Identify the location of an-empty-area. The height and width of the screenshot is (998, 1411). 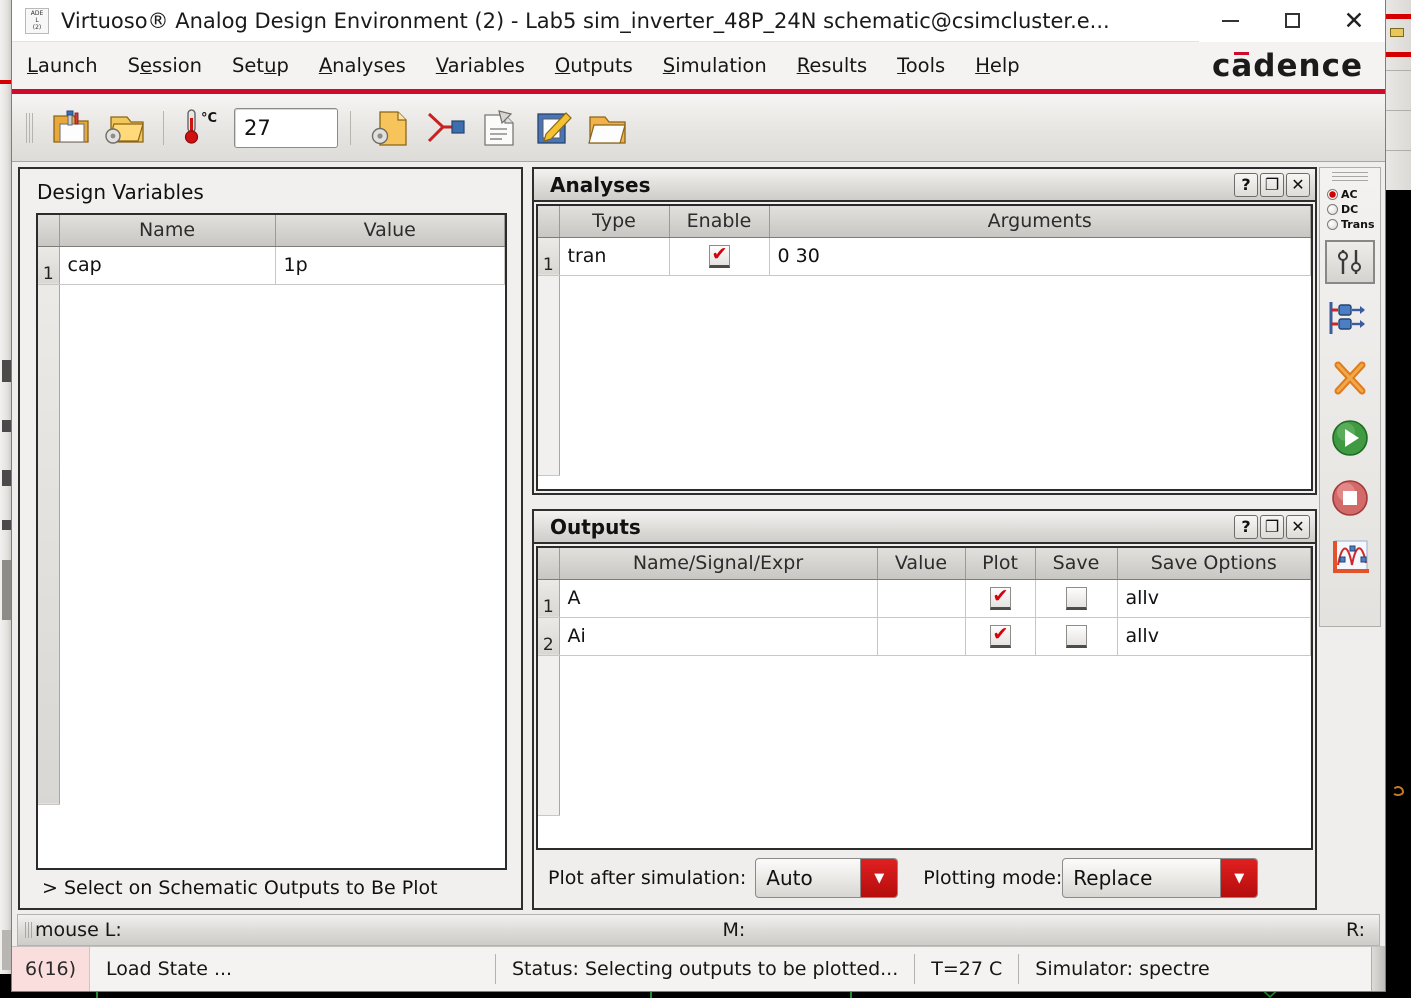
(935, 375).